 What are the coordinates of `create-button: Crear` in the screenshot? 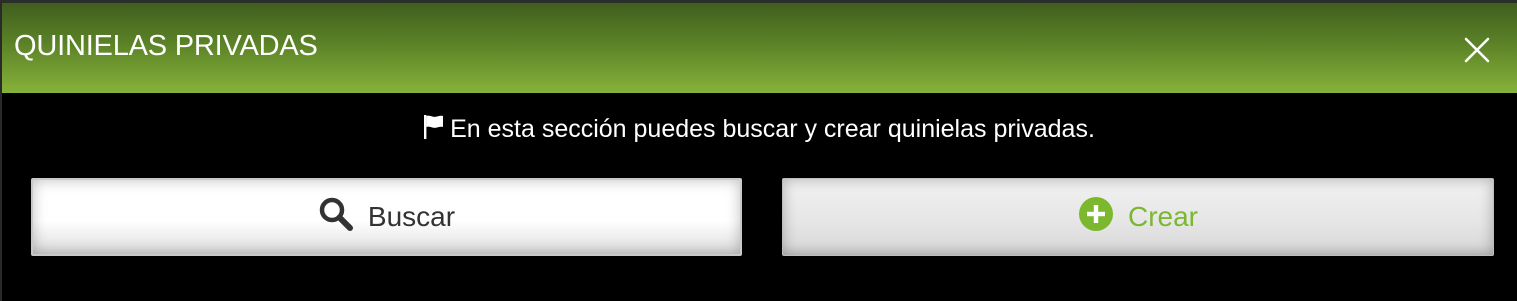 It's located at (1138, 217).